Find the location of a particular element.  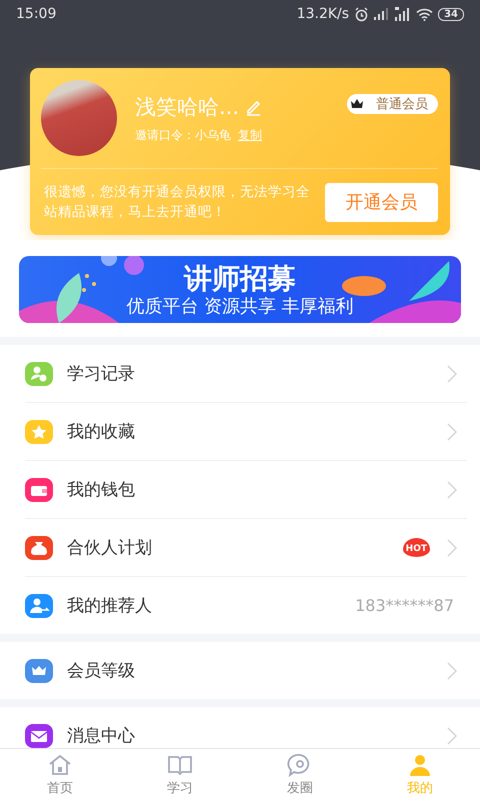

home-icon is located at coordinates (60, 764).